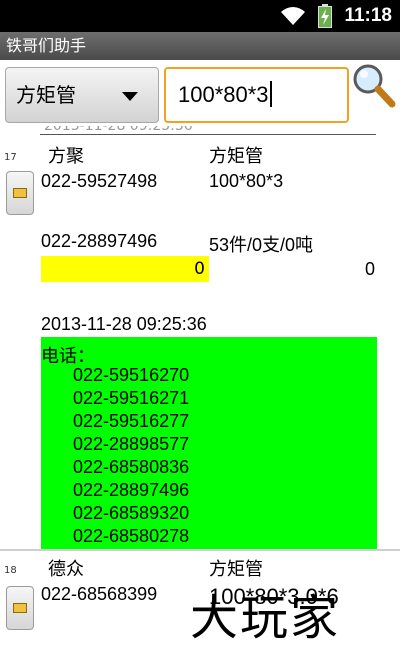 This screenshot has height=667, width=400. Describe the element at coordinates (200, 16) in the screenshot. I see `status-bar: 11:18` at that location.